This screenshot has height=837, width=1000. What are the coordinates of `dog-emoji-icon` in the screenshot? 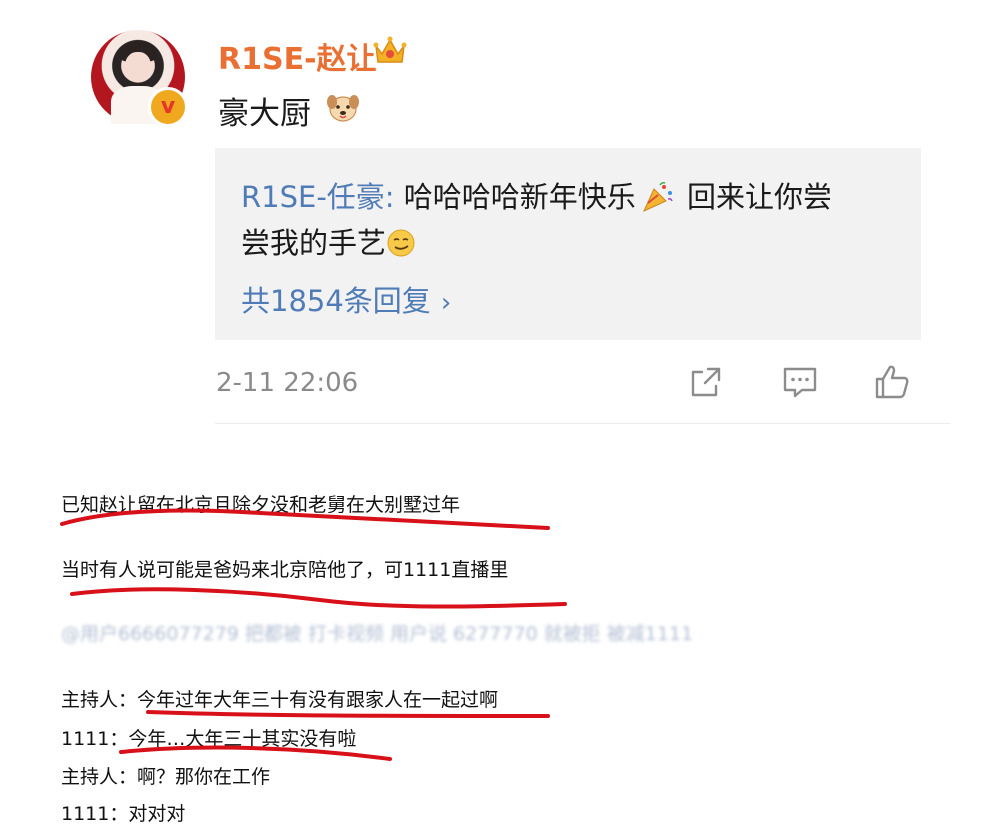 It's located at (343, 108).